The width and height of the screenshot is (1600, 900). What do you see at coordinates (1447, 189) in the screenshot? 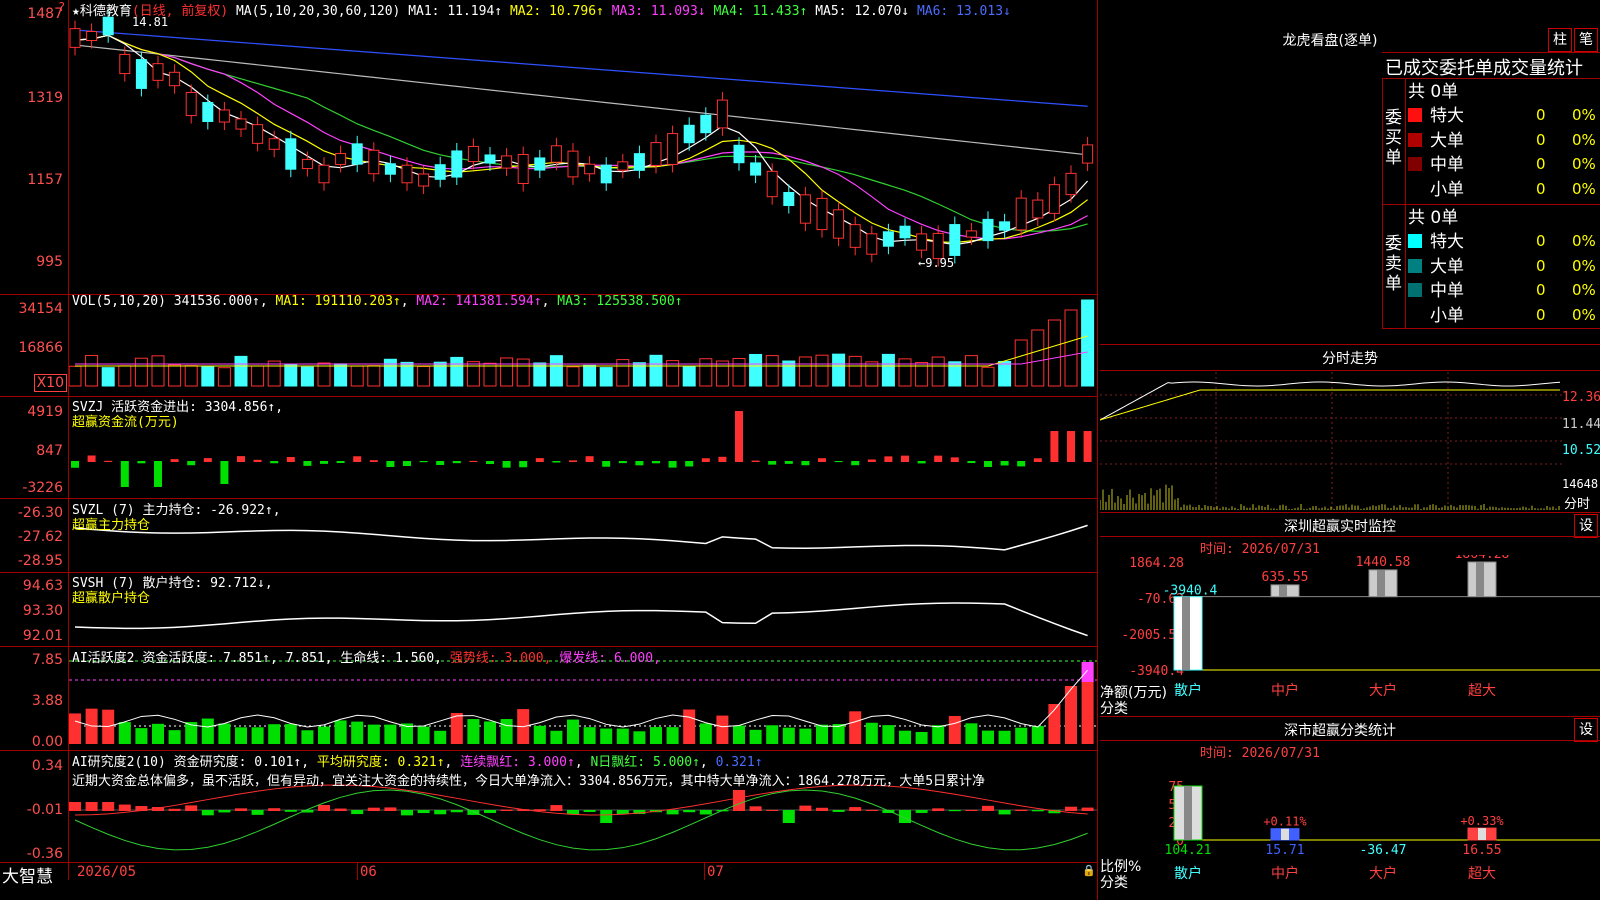
I see `buy-label: 小单` at bounding box center [1447, 189].